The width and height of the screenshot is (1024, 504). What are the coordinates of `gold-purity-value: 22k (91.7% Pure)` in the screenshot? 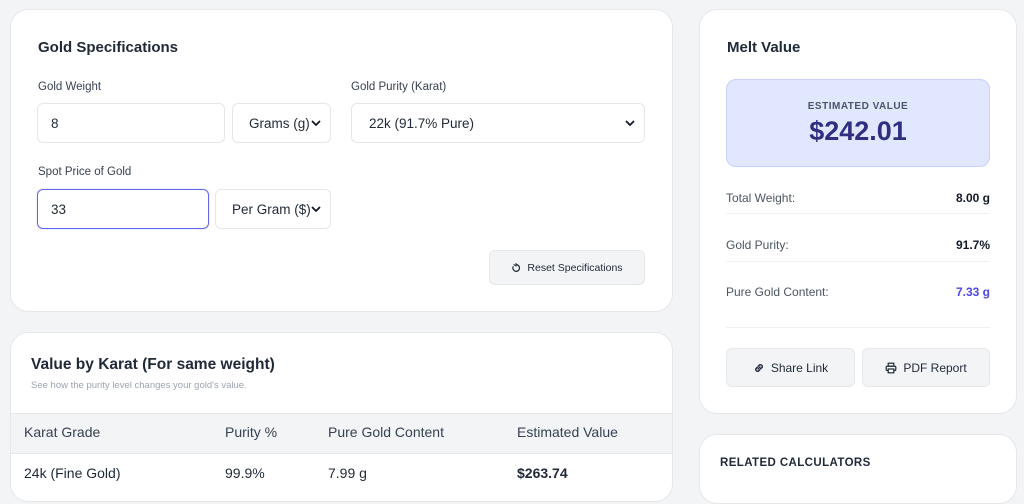 It's located at (422, 123).